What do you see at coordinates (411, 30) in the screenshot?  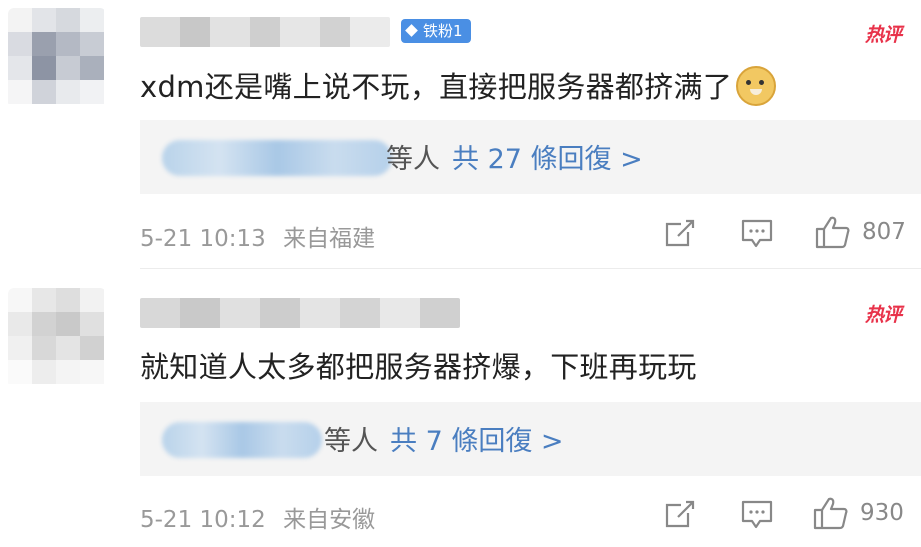 I see `diamond-icon` at bounding box center [411, 30].